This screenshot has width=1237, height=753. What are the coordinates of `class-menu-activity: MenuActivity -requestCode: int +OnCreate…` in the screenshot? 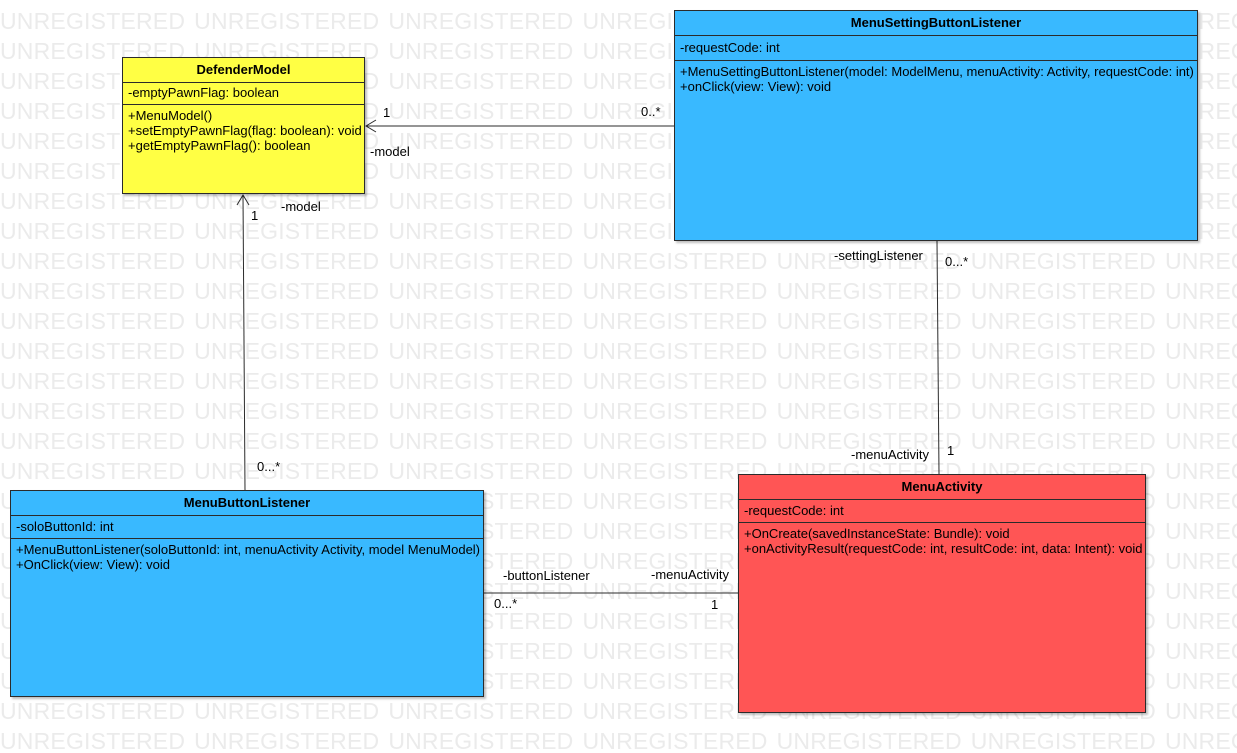 It's located at (942, 593).